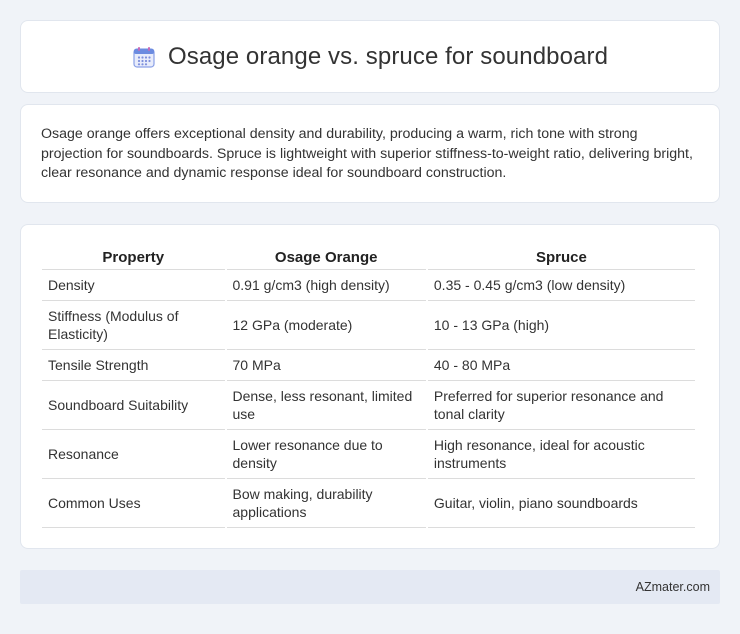 This screenshot has width=740, height=634. What do you see at coordinates (144, 57) in the screenshot?
I see `calendar-icon` at bounding box center [144, 57].